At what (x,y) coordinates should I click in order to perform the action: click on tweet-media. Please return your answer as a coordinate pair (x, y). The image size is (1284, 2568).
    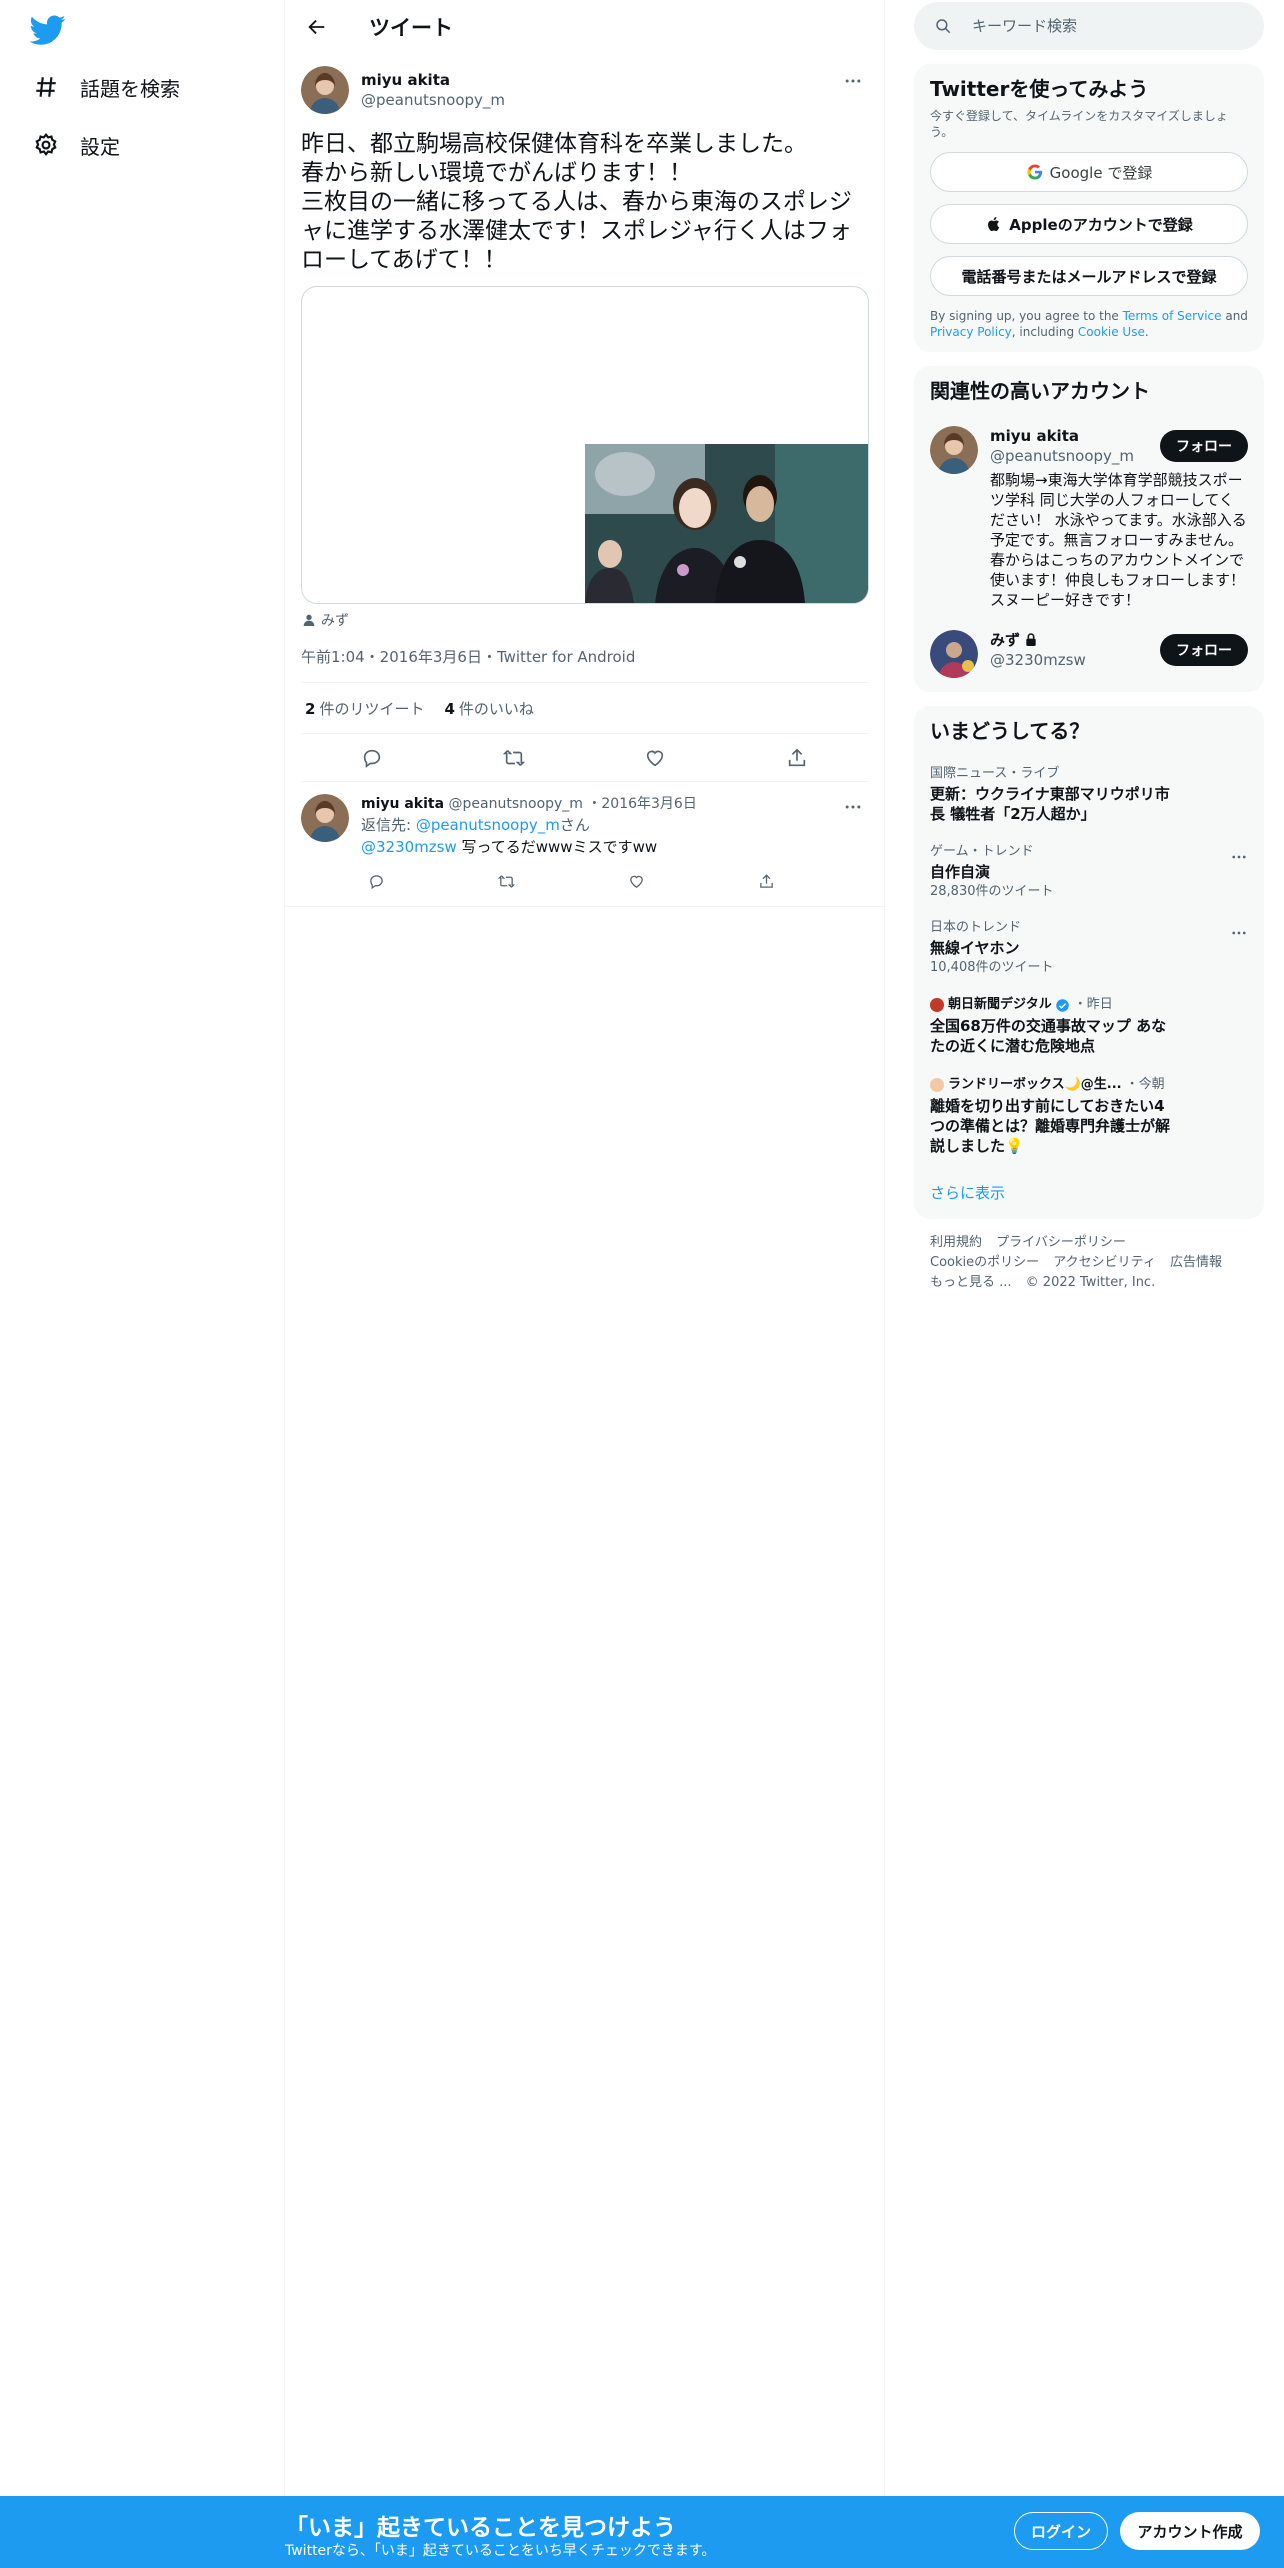
    Looking at the image, I should click on (585, 445).